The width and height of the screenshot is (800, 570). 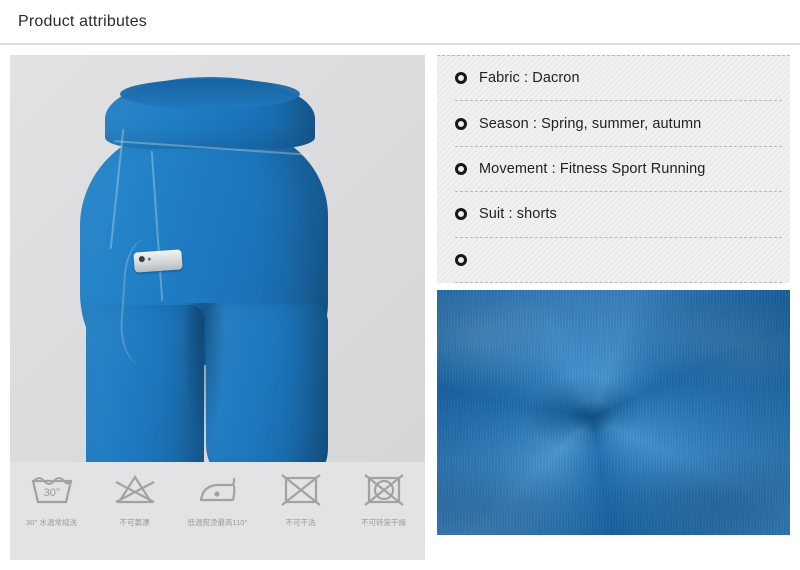 I want to click on care-label-dry-clean: 不可干洗, so click(x=300, y=522).